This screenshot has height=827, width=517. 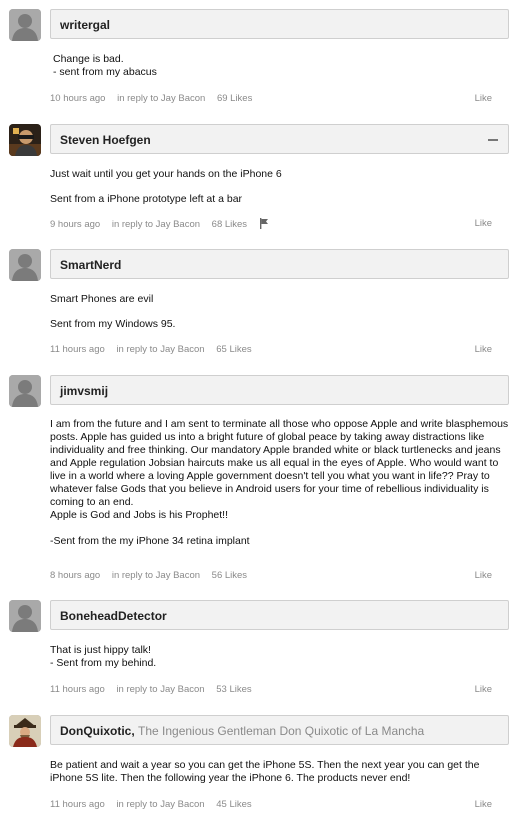 I want to click on likes-count: 69 Likes, so click(x=234, y=98).